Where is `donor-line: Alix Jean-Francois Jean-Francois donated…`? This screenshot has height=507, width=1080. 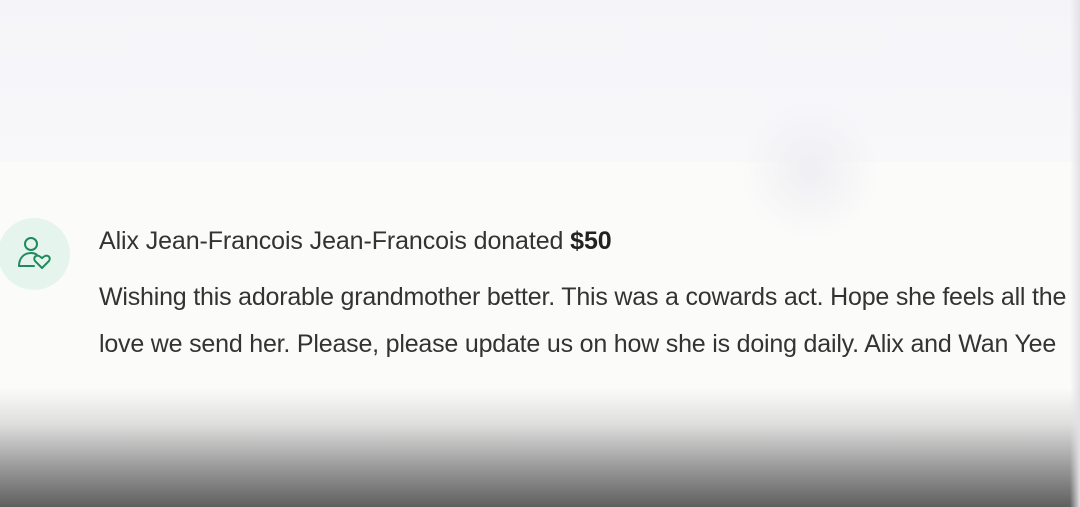
donor-line: Alix Jean-Francois Jean-Francois donated… is located at coordinates (355, 241).